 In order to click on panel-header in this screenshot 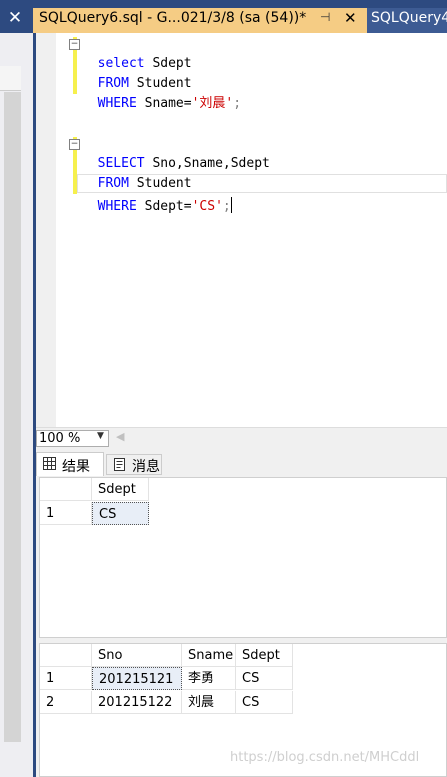, I will do `click(10, 78)`.